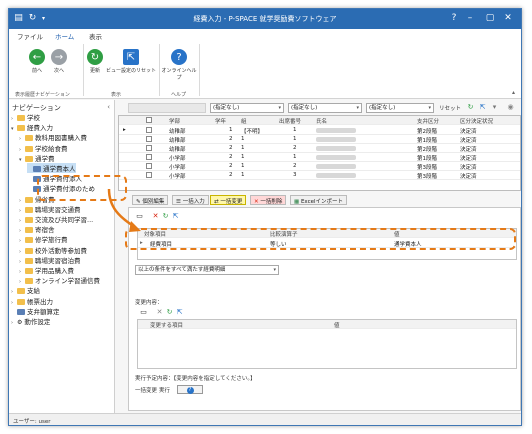 The height and width of the screenshot is (434, 532). Describe the element at coordinates (59, 61) in the screenshot. I see `forward-button: → 次へ` at that location.